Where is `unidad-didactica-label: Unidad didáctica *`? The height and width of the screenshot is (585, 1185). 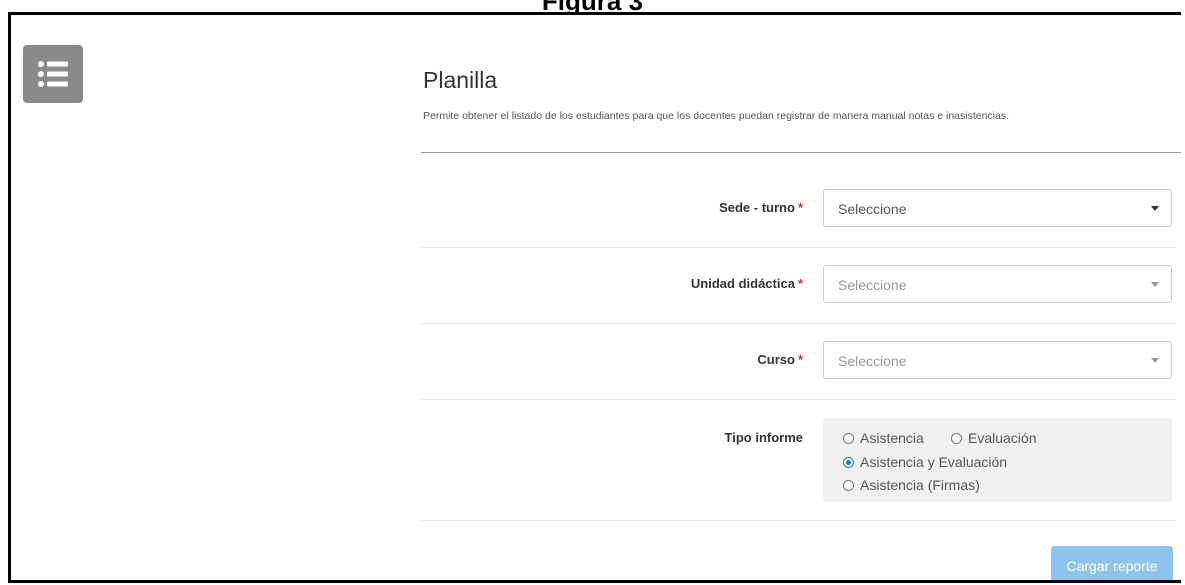
unidad-didactica-label: Unidad didáctica * is located at coordinates (746, 283).